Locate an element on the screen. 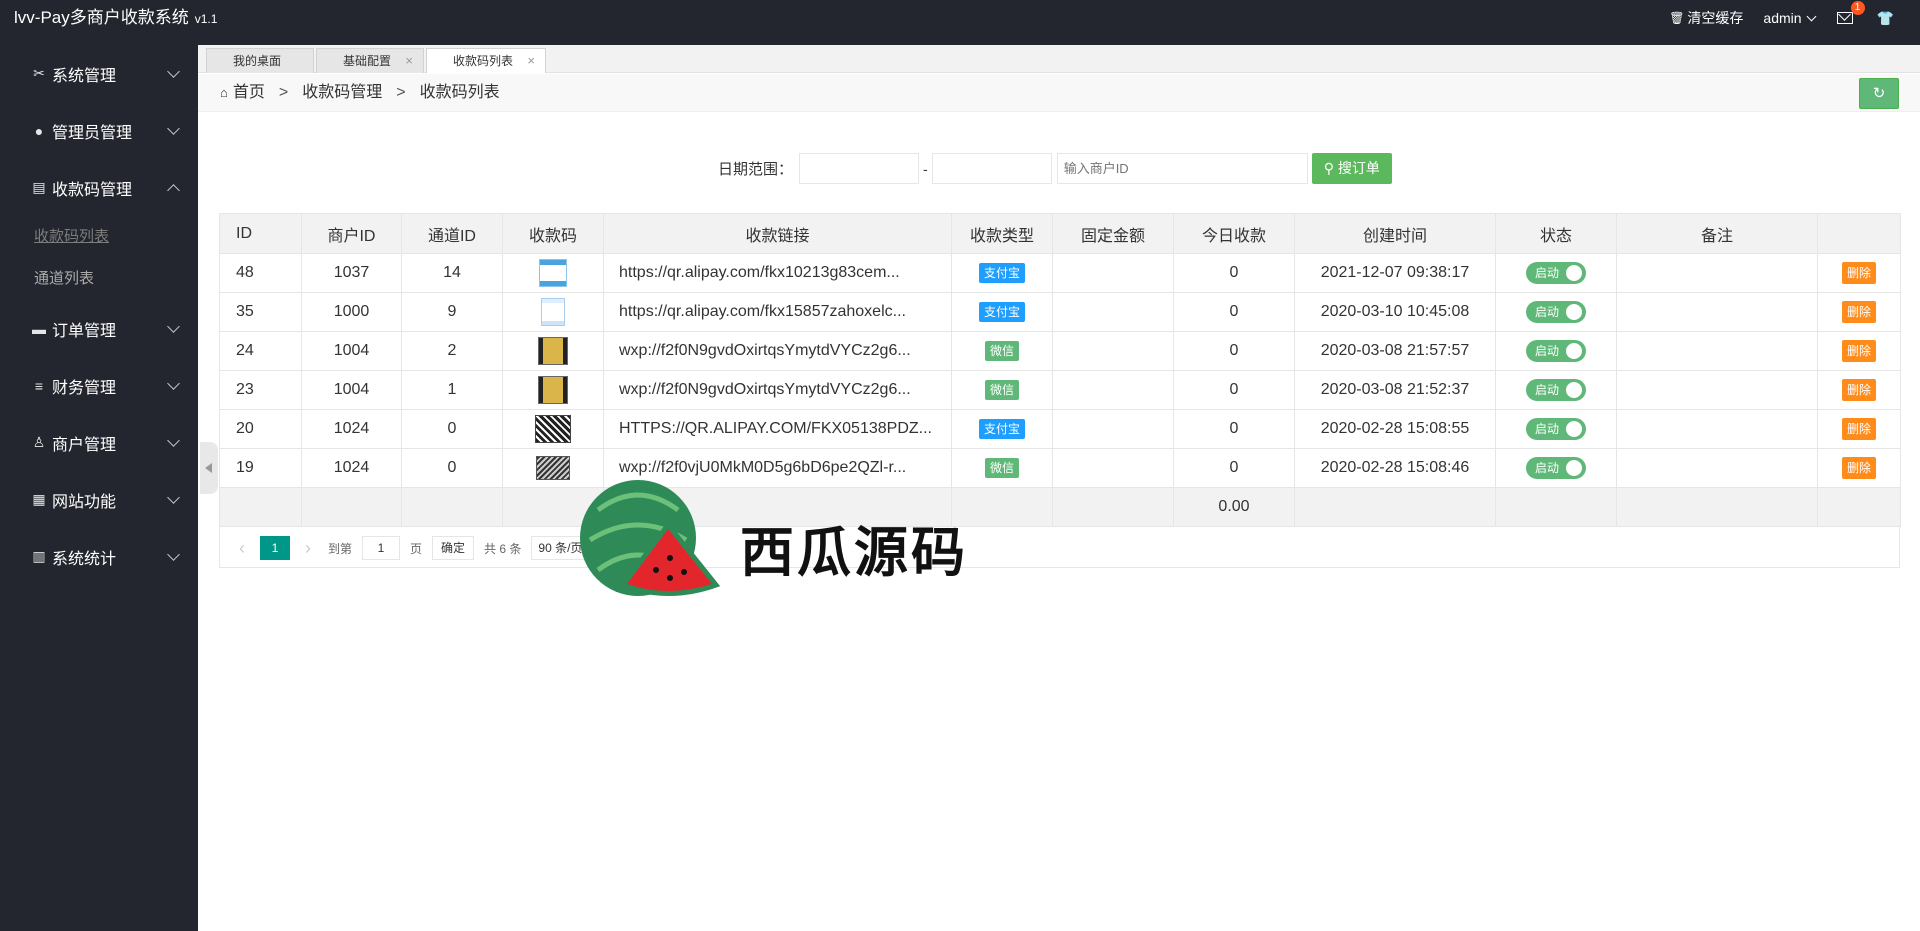 The width and height of the screenshot is (1920, 931). cell-id: 35 is located at coordinates (260, 312).